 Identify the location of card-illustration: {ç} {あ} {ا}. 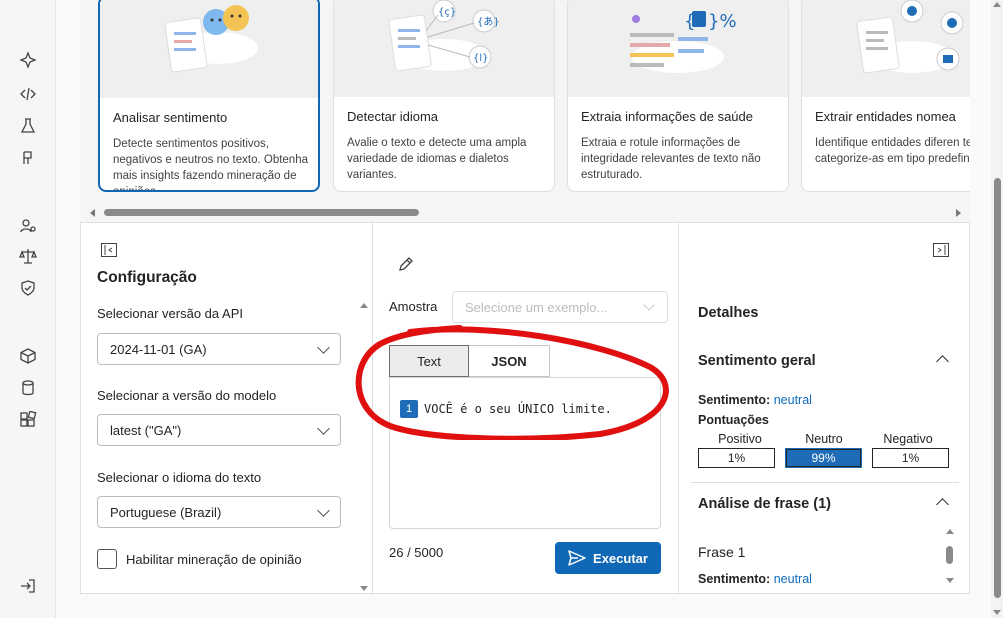
(444, 48).